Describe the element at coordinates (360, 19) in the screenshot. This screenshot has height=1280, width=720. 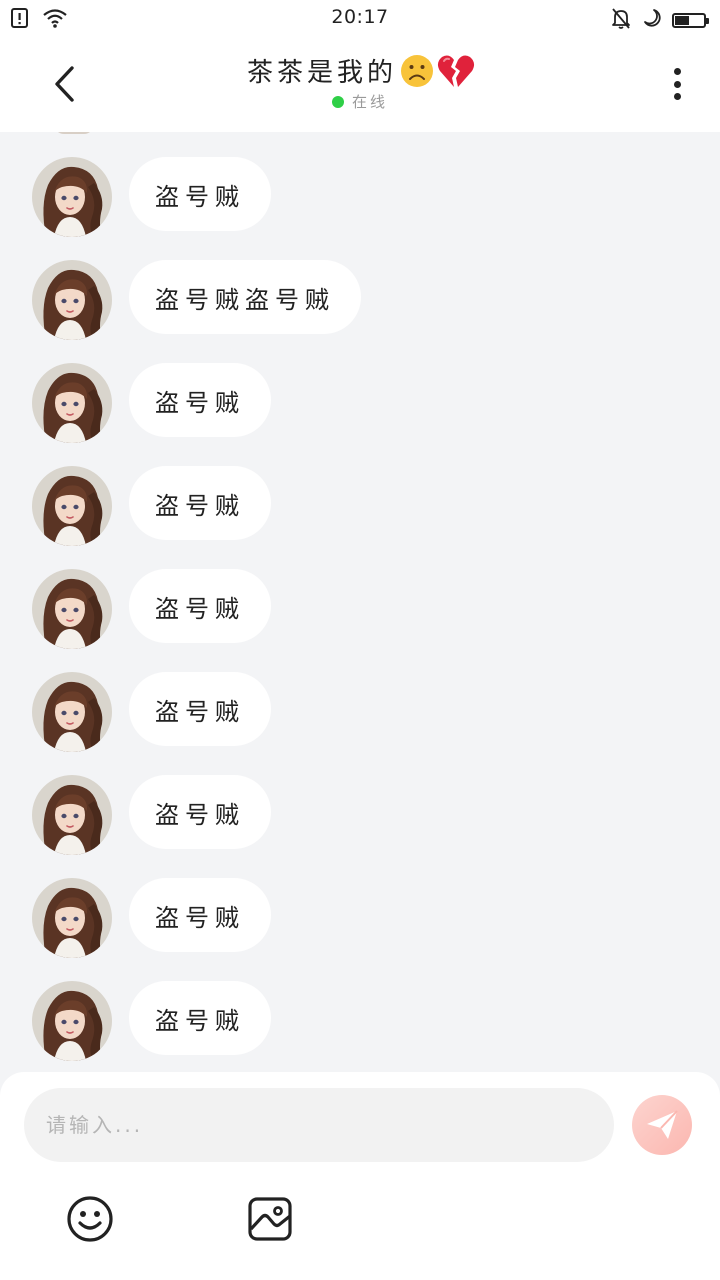
I see `status-bar: 20:17` at that location.